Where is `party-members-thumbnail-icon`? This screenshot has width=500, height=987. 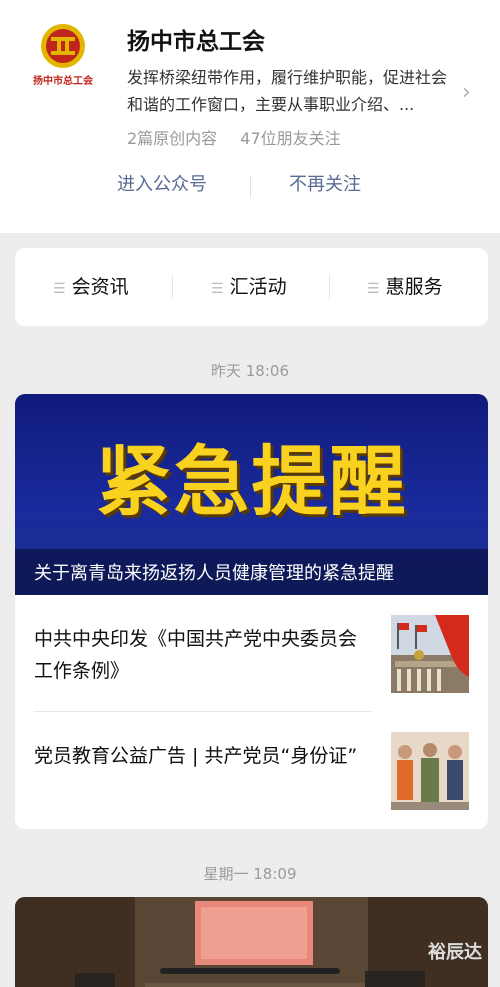
party-members-thumbnail-icon is located at coordinates (430, 771).